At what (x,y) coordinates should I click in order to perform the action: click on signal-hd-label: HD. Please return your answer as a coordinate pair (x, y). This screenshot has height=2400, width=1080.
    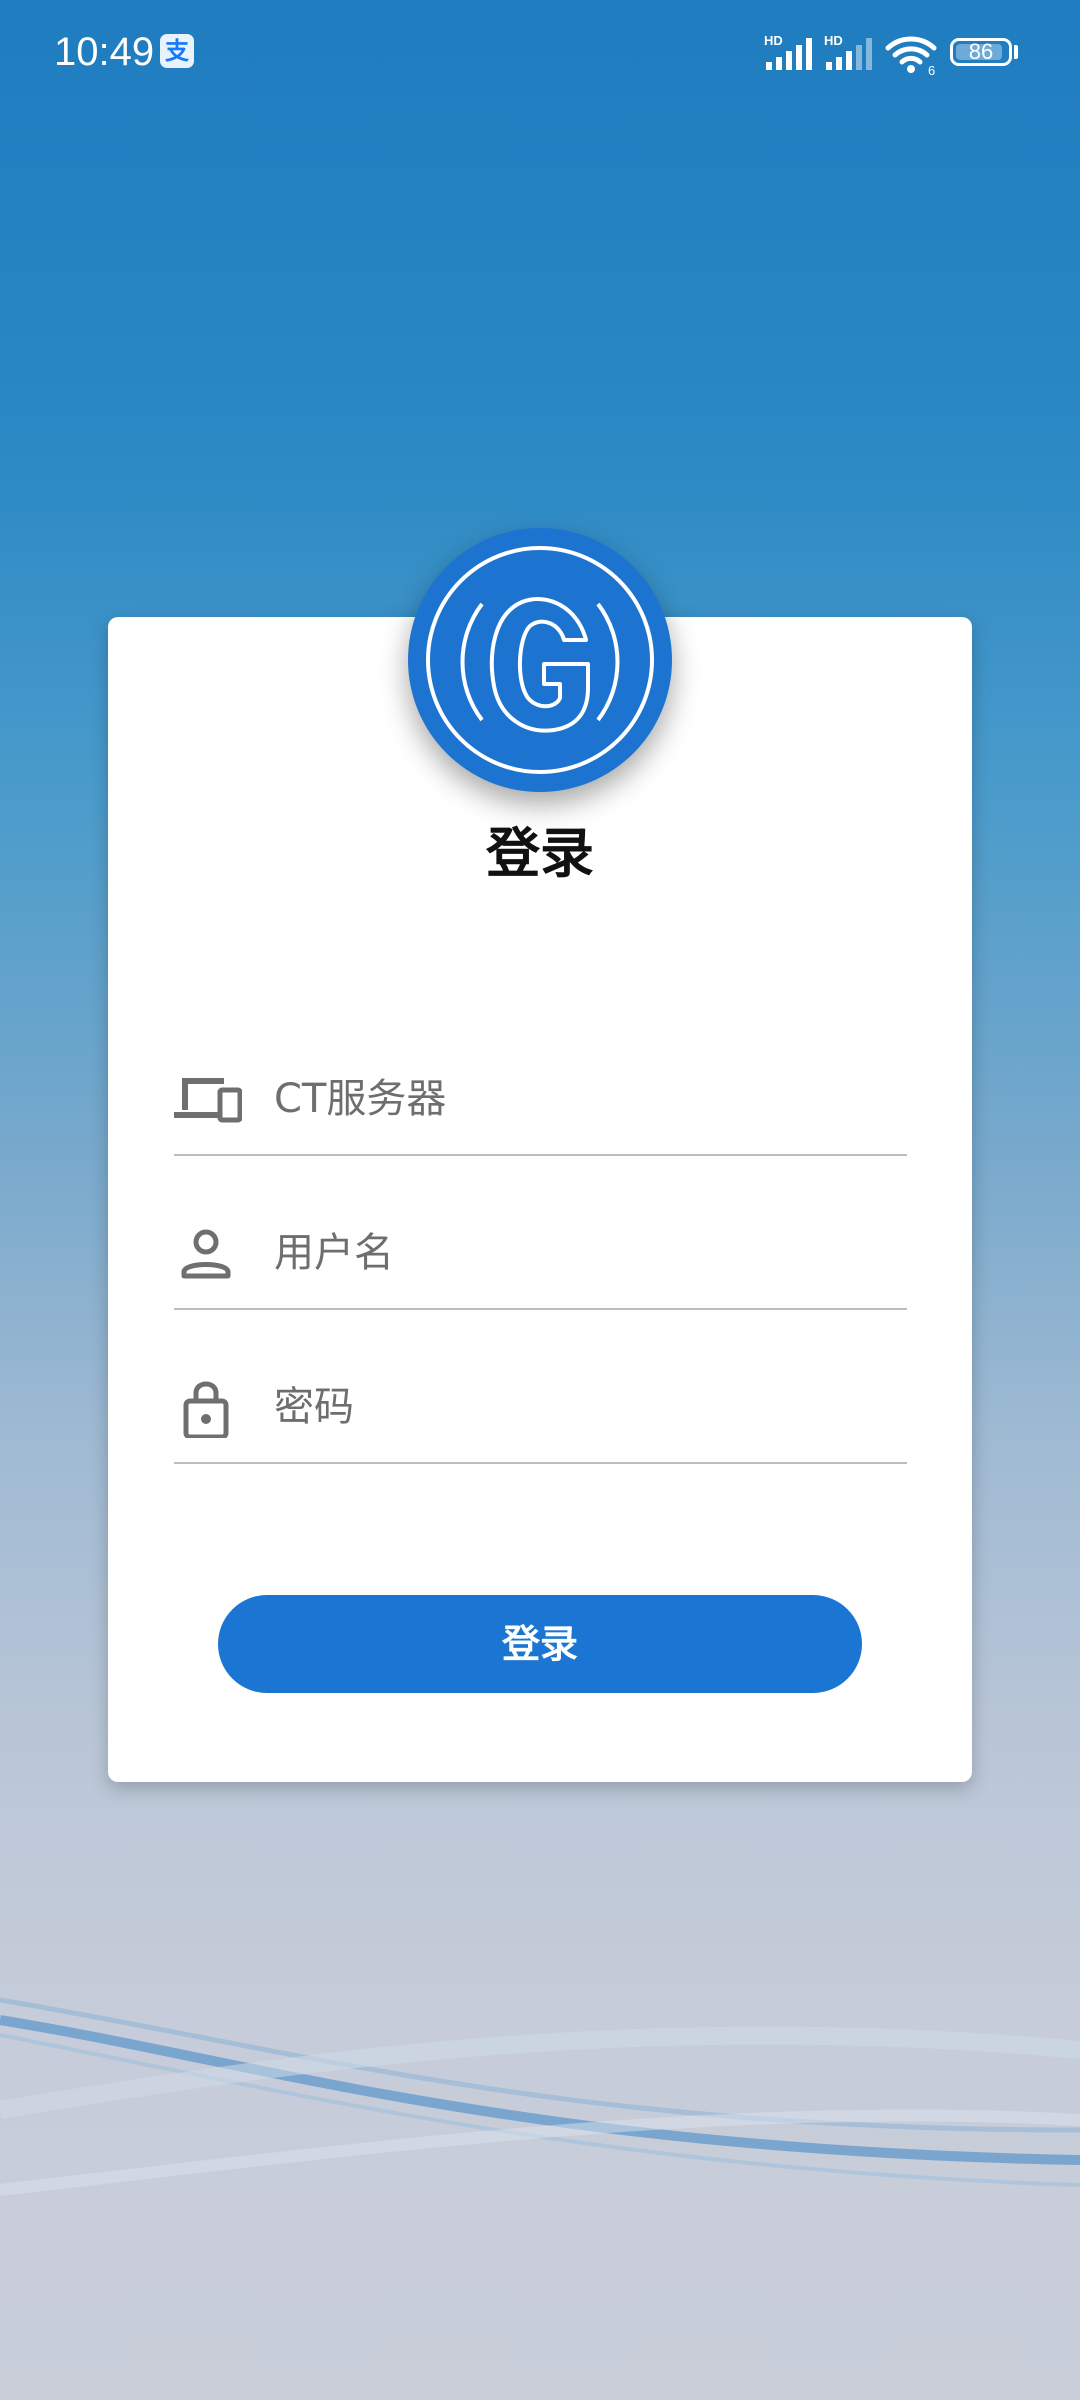
    Looking at the image, I should click on (773, 40).